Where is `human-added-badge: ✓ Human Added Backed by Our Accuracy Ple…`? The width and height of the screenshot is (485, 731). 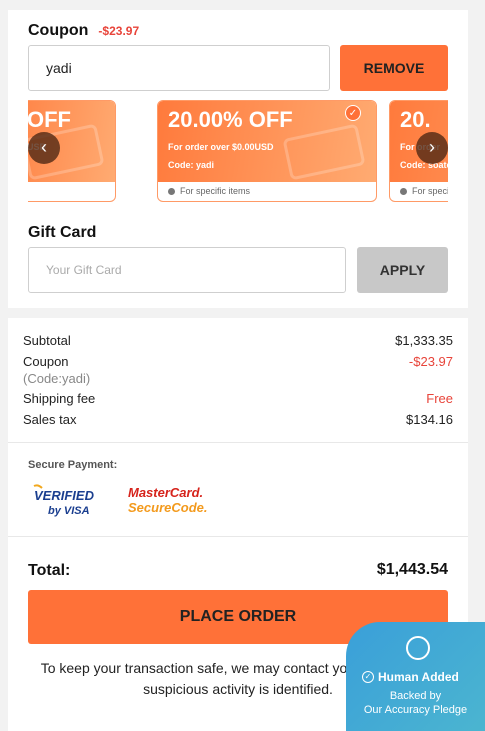 human-added-badge: ✓ Human Added Backed by Our Accuracy Ple… is located at coordinates (415, 676).